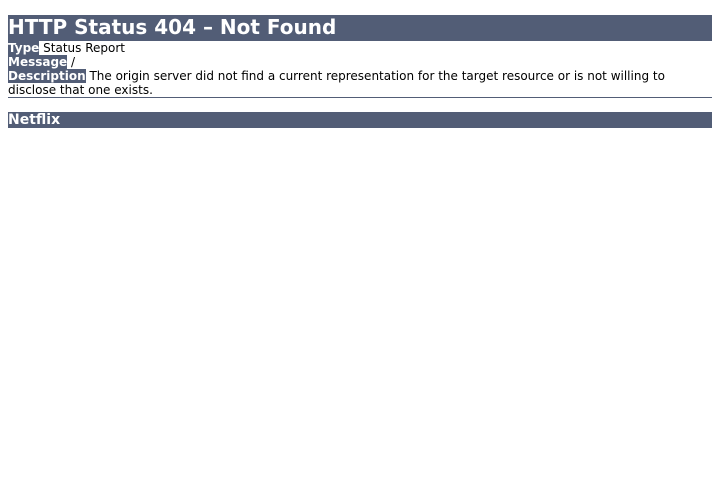 This screenshot has width=720, height=480. Describe the element at coordinates (360, 48) in the screenshot. I see `type-row: Type Status Report` at that location.